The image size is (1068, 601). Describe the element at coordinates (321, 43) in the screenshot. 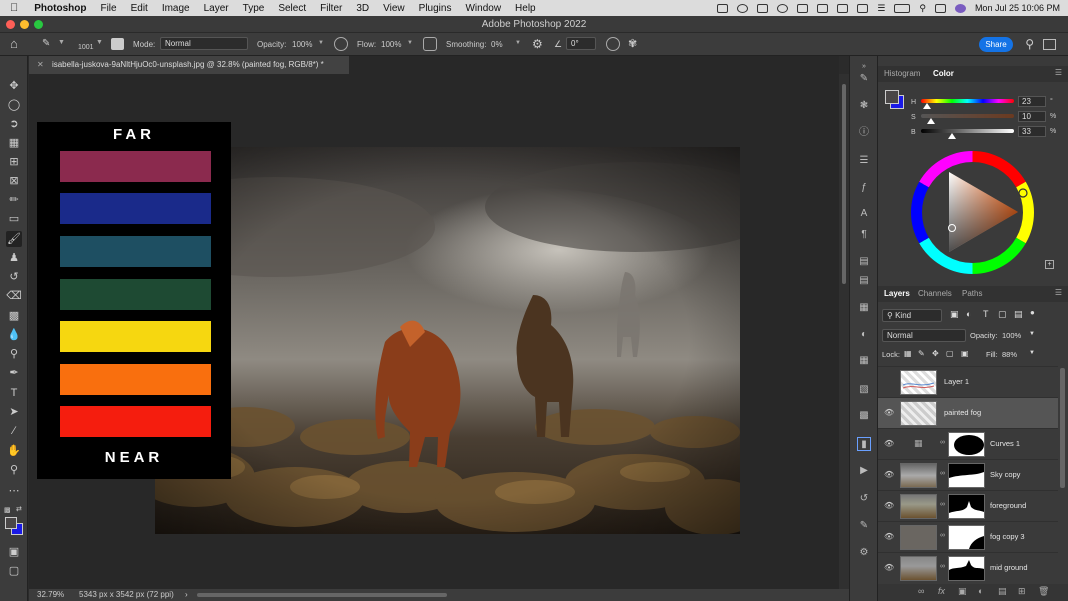

I see `opacity-chevron-icon: ▼` at that location.